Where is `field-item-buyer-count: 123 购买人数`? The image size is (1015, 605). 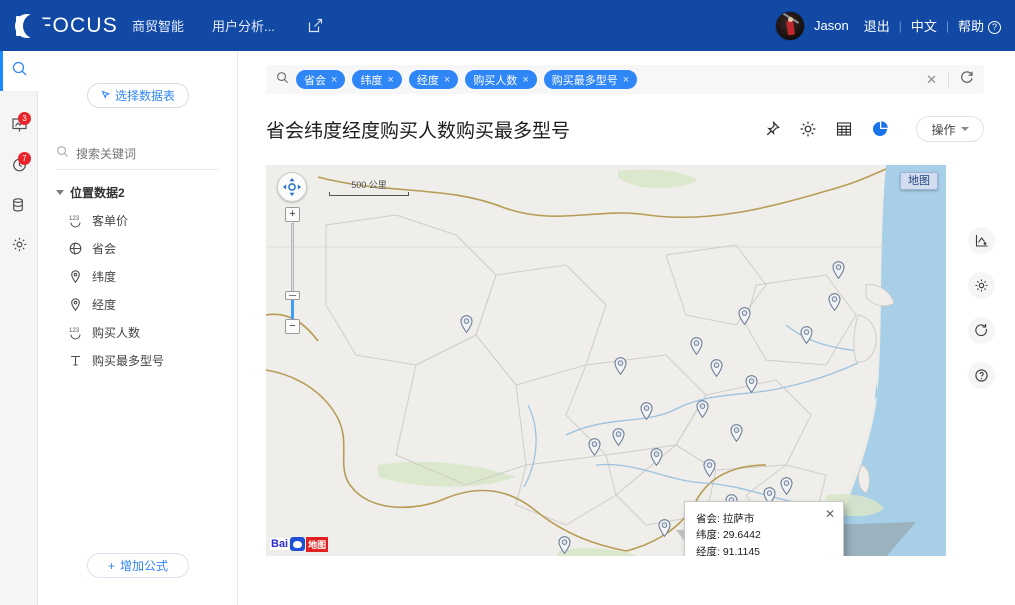
field-item-buyer-count: 123 购买人数 is located at coordinates (137, 332).